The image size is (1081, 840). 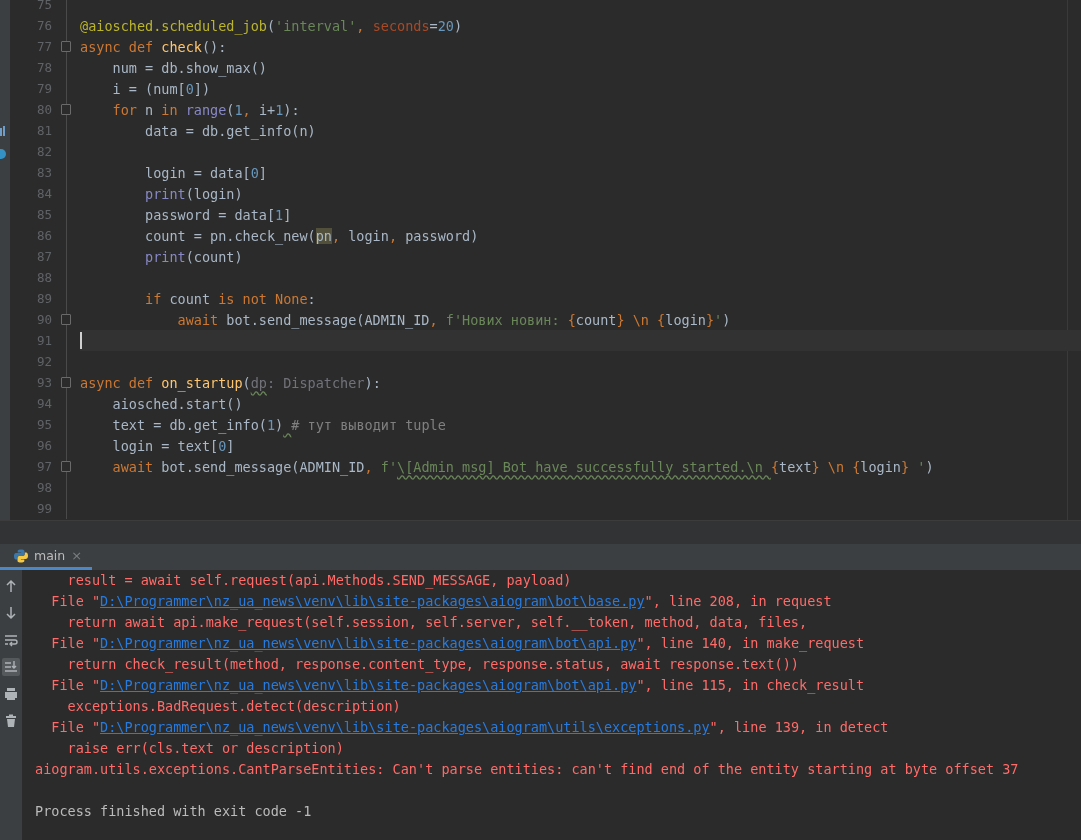 What do you see at coordinates (43, 277) in the screenshot?
I see `line-number: 88` at bounding box center [43, 277].